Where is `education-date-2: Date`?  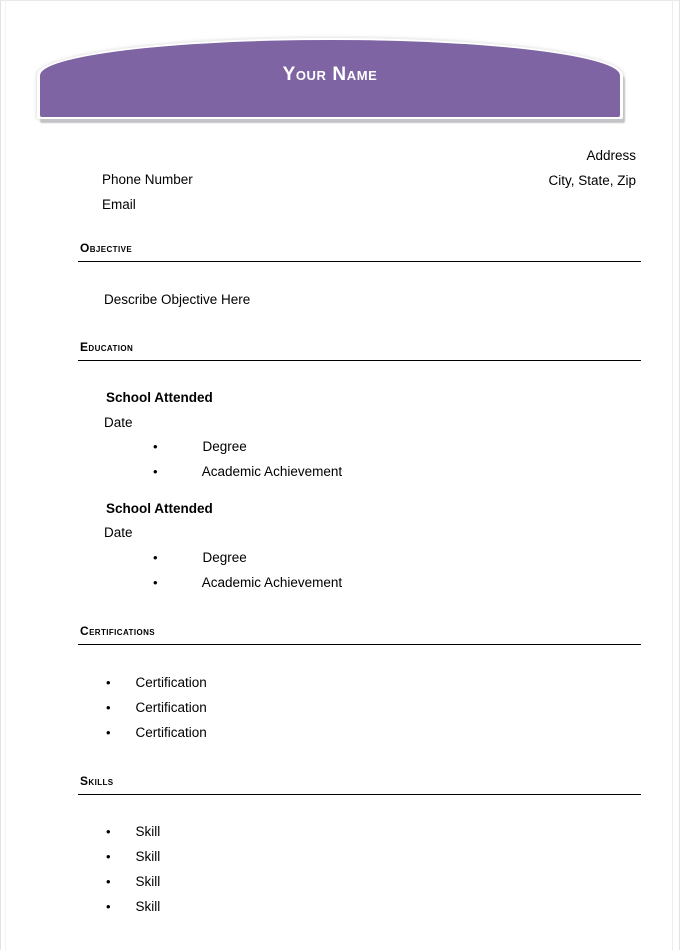
education-date-2: Date is located at coordinates (118, 532).